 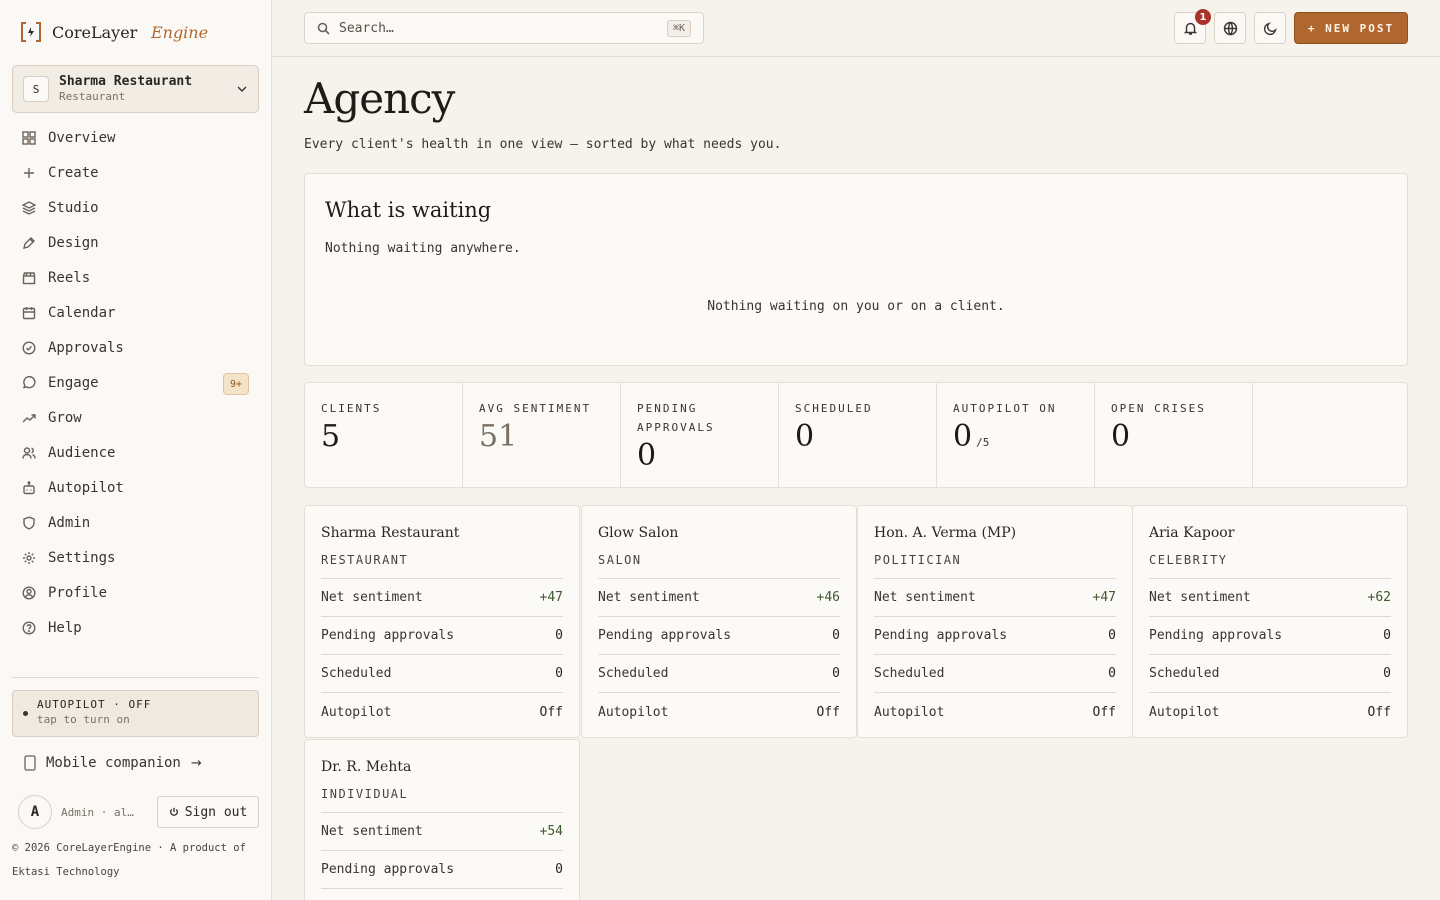 What do you see at coordinates (442, 712) in the screenshot?
I see `metric-autopilot: Autopilot Off` at bounding box center [442, 712].